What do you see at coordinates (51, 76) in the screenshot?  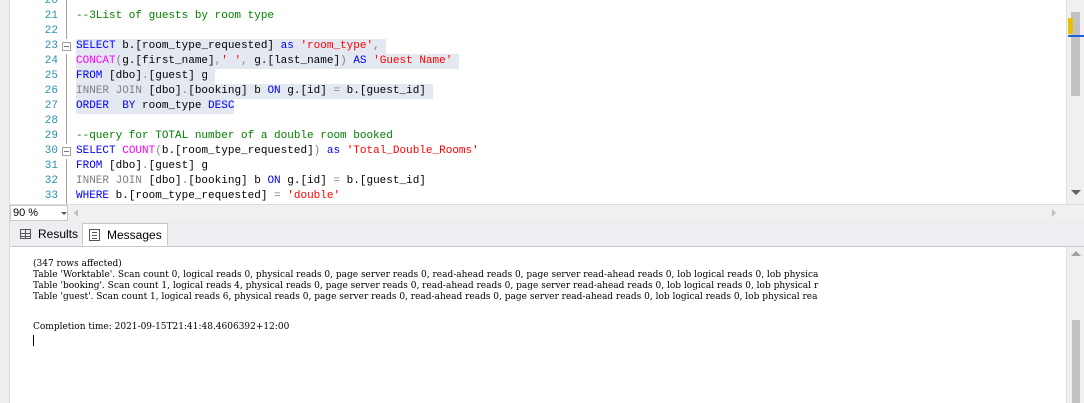 I see `line-number: 25` at bounding box center [51, 76].